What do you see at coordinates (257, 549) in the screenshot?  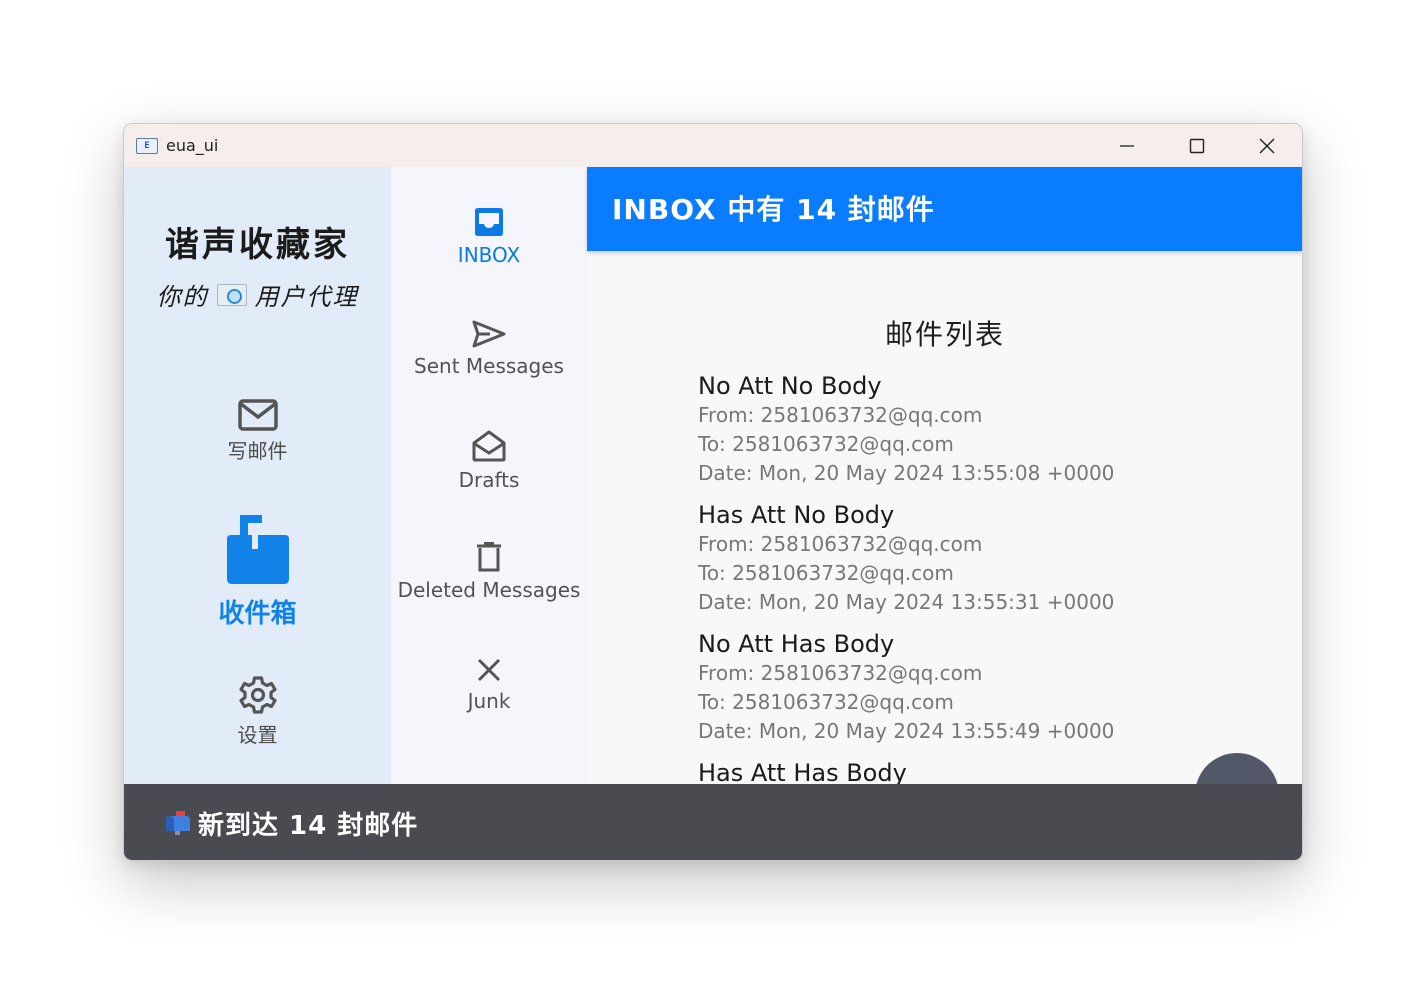 I see `mailbox-icon` at bounding box center [257, 549].